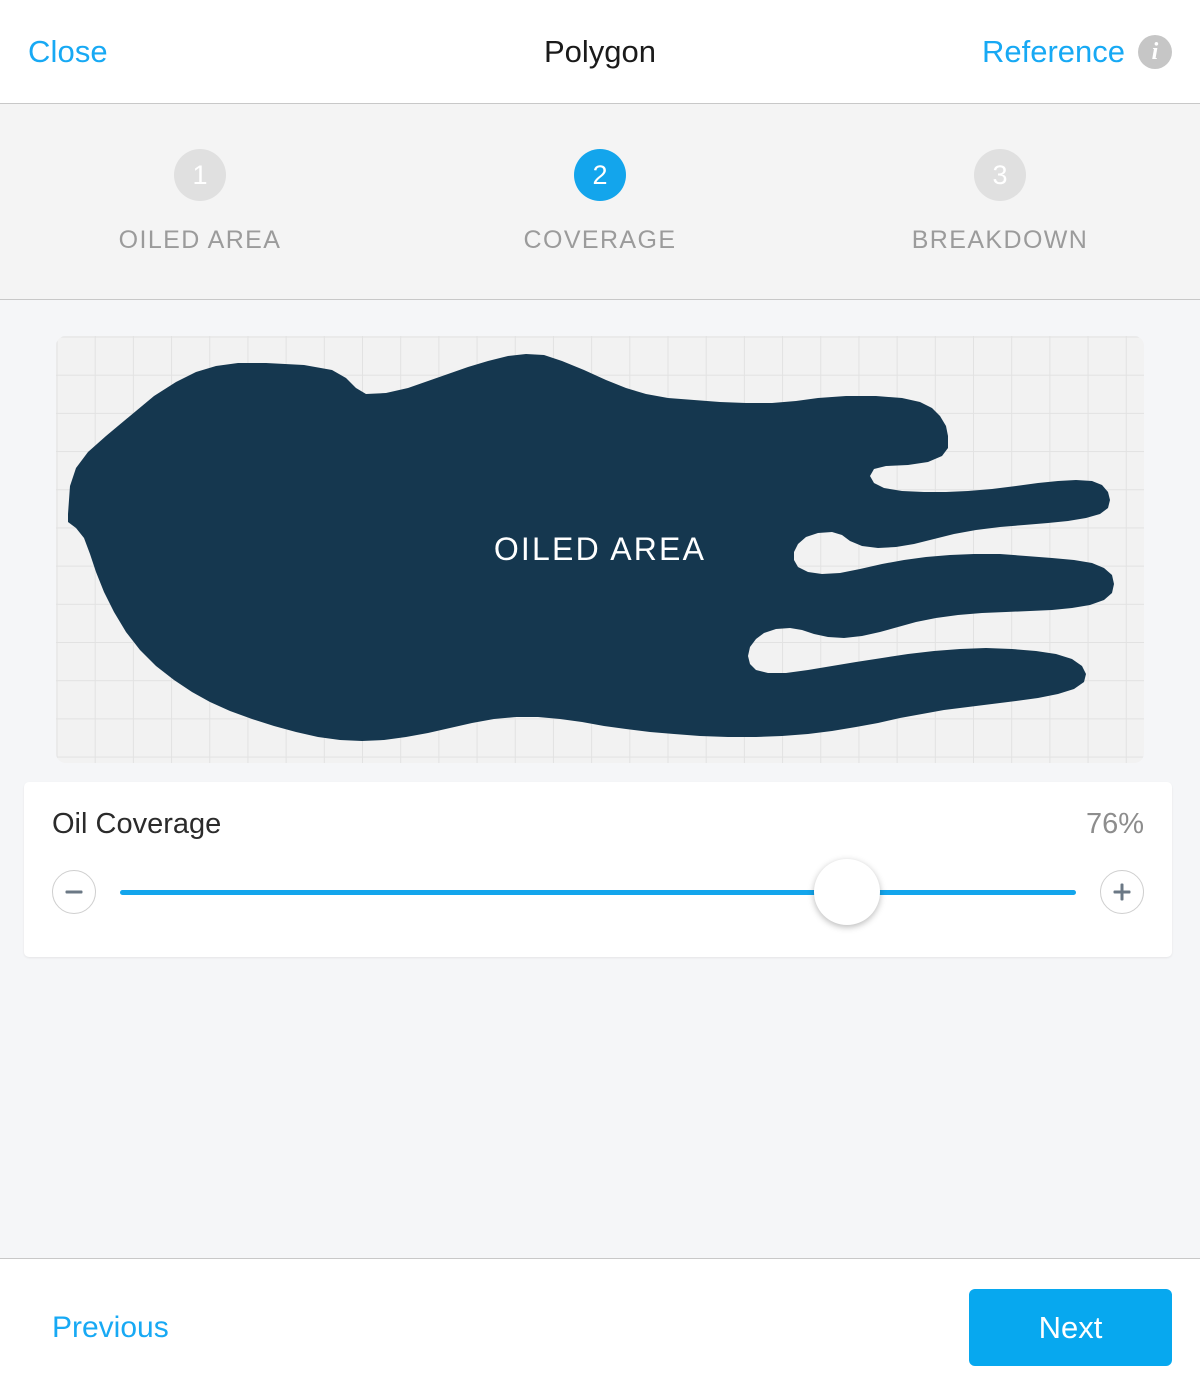 The height and width of the screenshot is (1396, 1200). What do you see at coordinates (1070, 1327) in the screenshot?
I see `next-button: Next` at bounding box center [1070, 1327].